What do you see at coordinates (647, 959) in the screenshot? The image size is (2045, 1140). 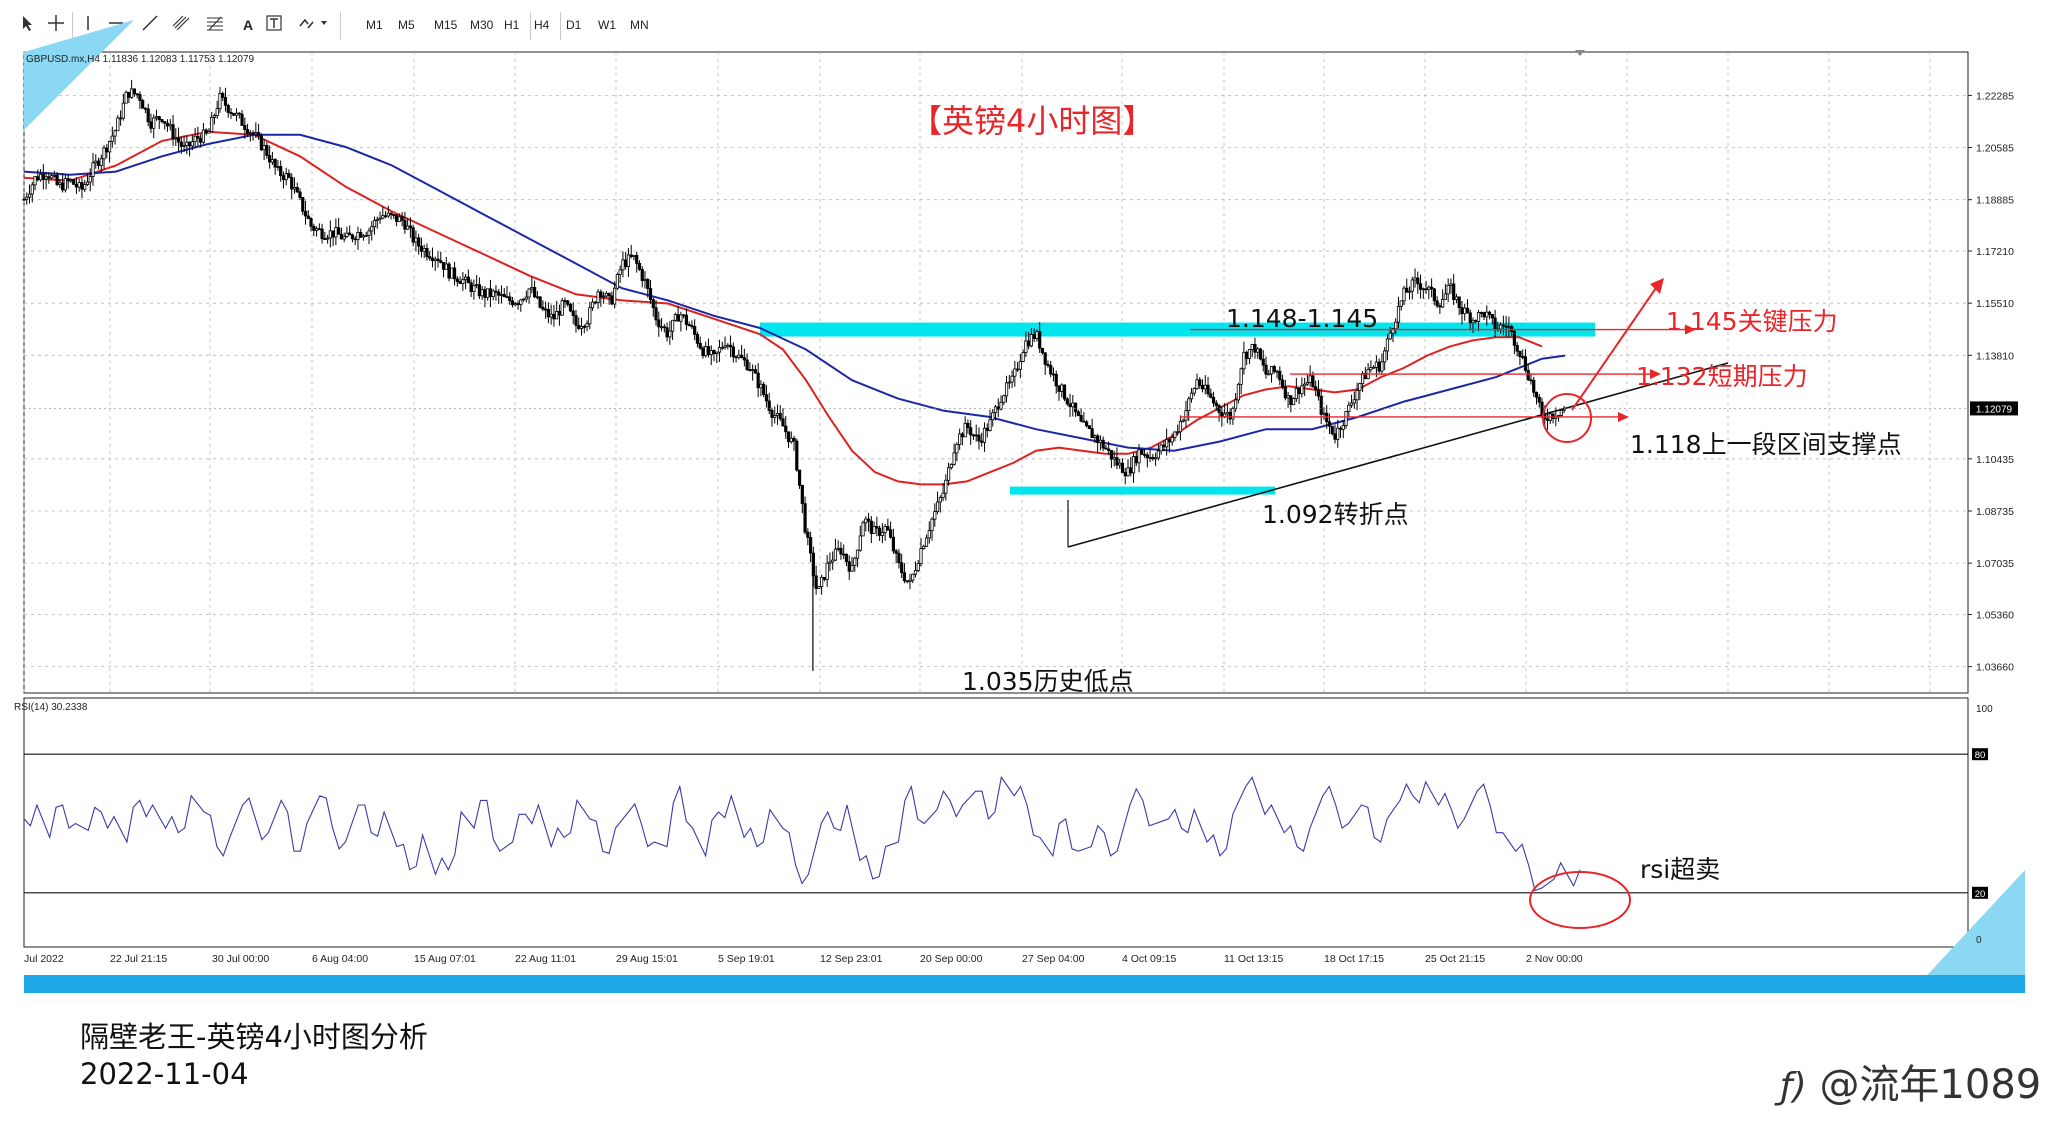 I see `x-tick-label: 29 Aug 15:01` at bounding box center [647, 959].